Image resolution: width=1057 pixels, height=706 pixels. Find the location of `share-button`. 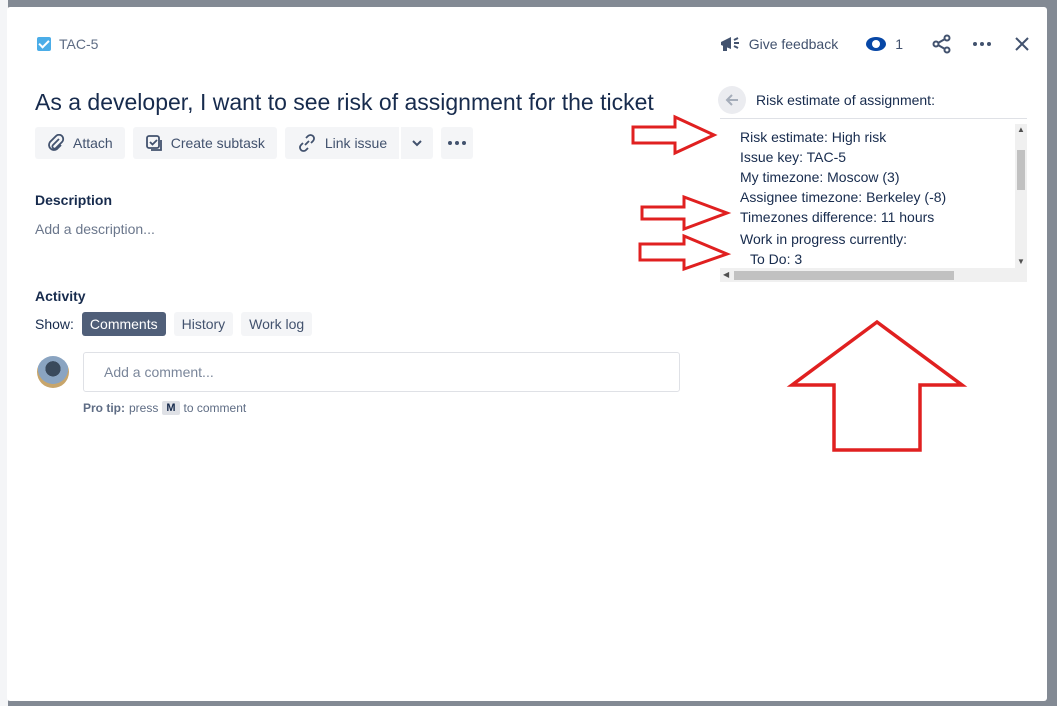

share-button is located at coordinates (942, 44).